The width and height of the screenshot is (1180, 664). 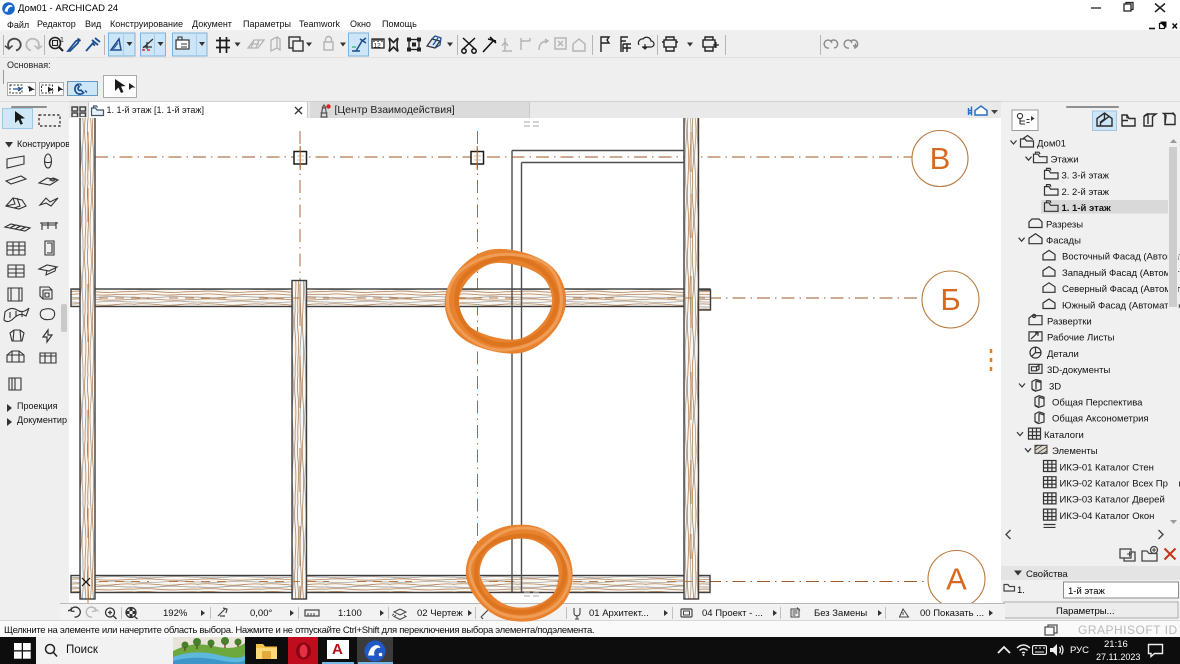 What do you see at coordinates (1069, 322) in the screenshot?
I see `svg-text: Развертки` at bounding box center [1069, 322].